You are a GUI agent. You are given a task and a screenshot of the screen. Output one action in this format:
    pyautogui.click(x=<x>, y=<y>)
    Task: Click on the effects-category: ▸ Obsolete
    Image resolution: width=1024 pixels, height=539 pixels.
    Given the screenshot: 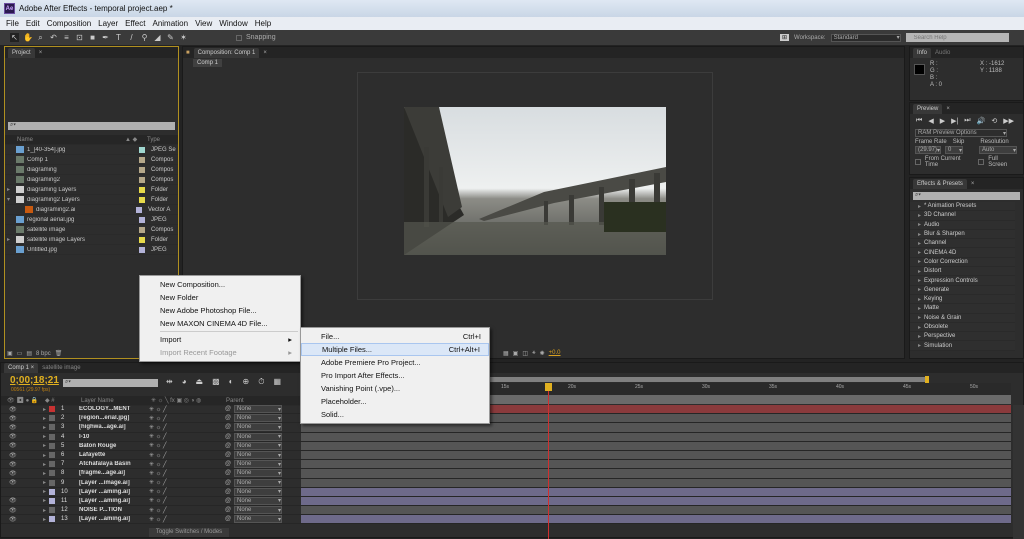 What is the action you would take?
    pyautogui.click(x=962, y=327)
    